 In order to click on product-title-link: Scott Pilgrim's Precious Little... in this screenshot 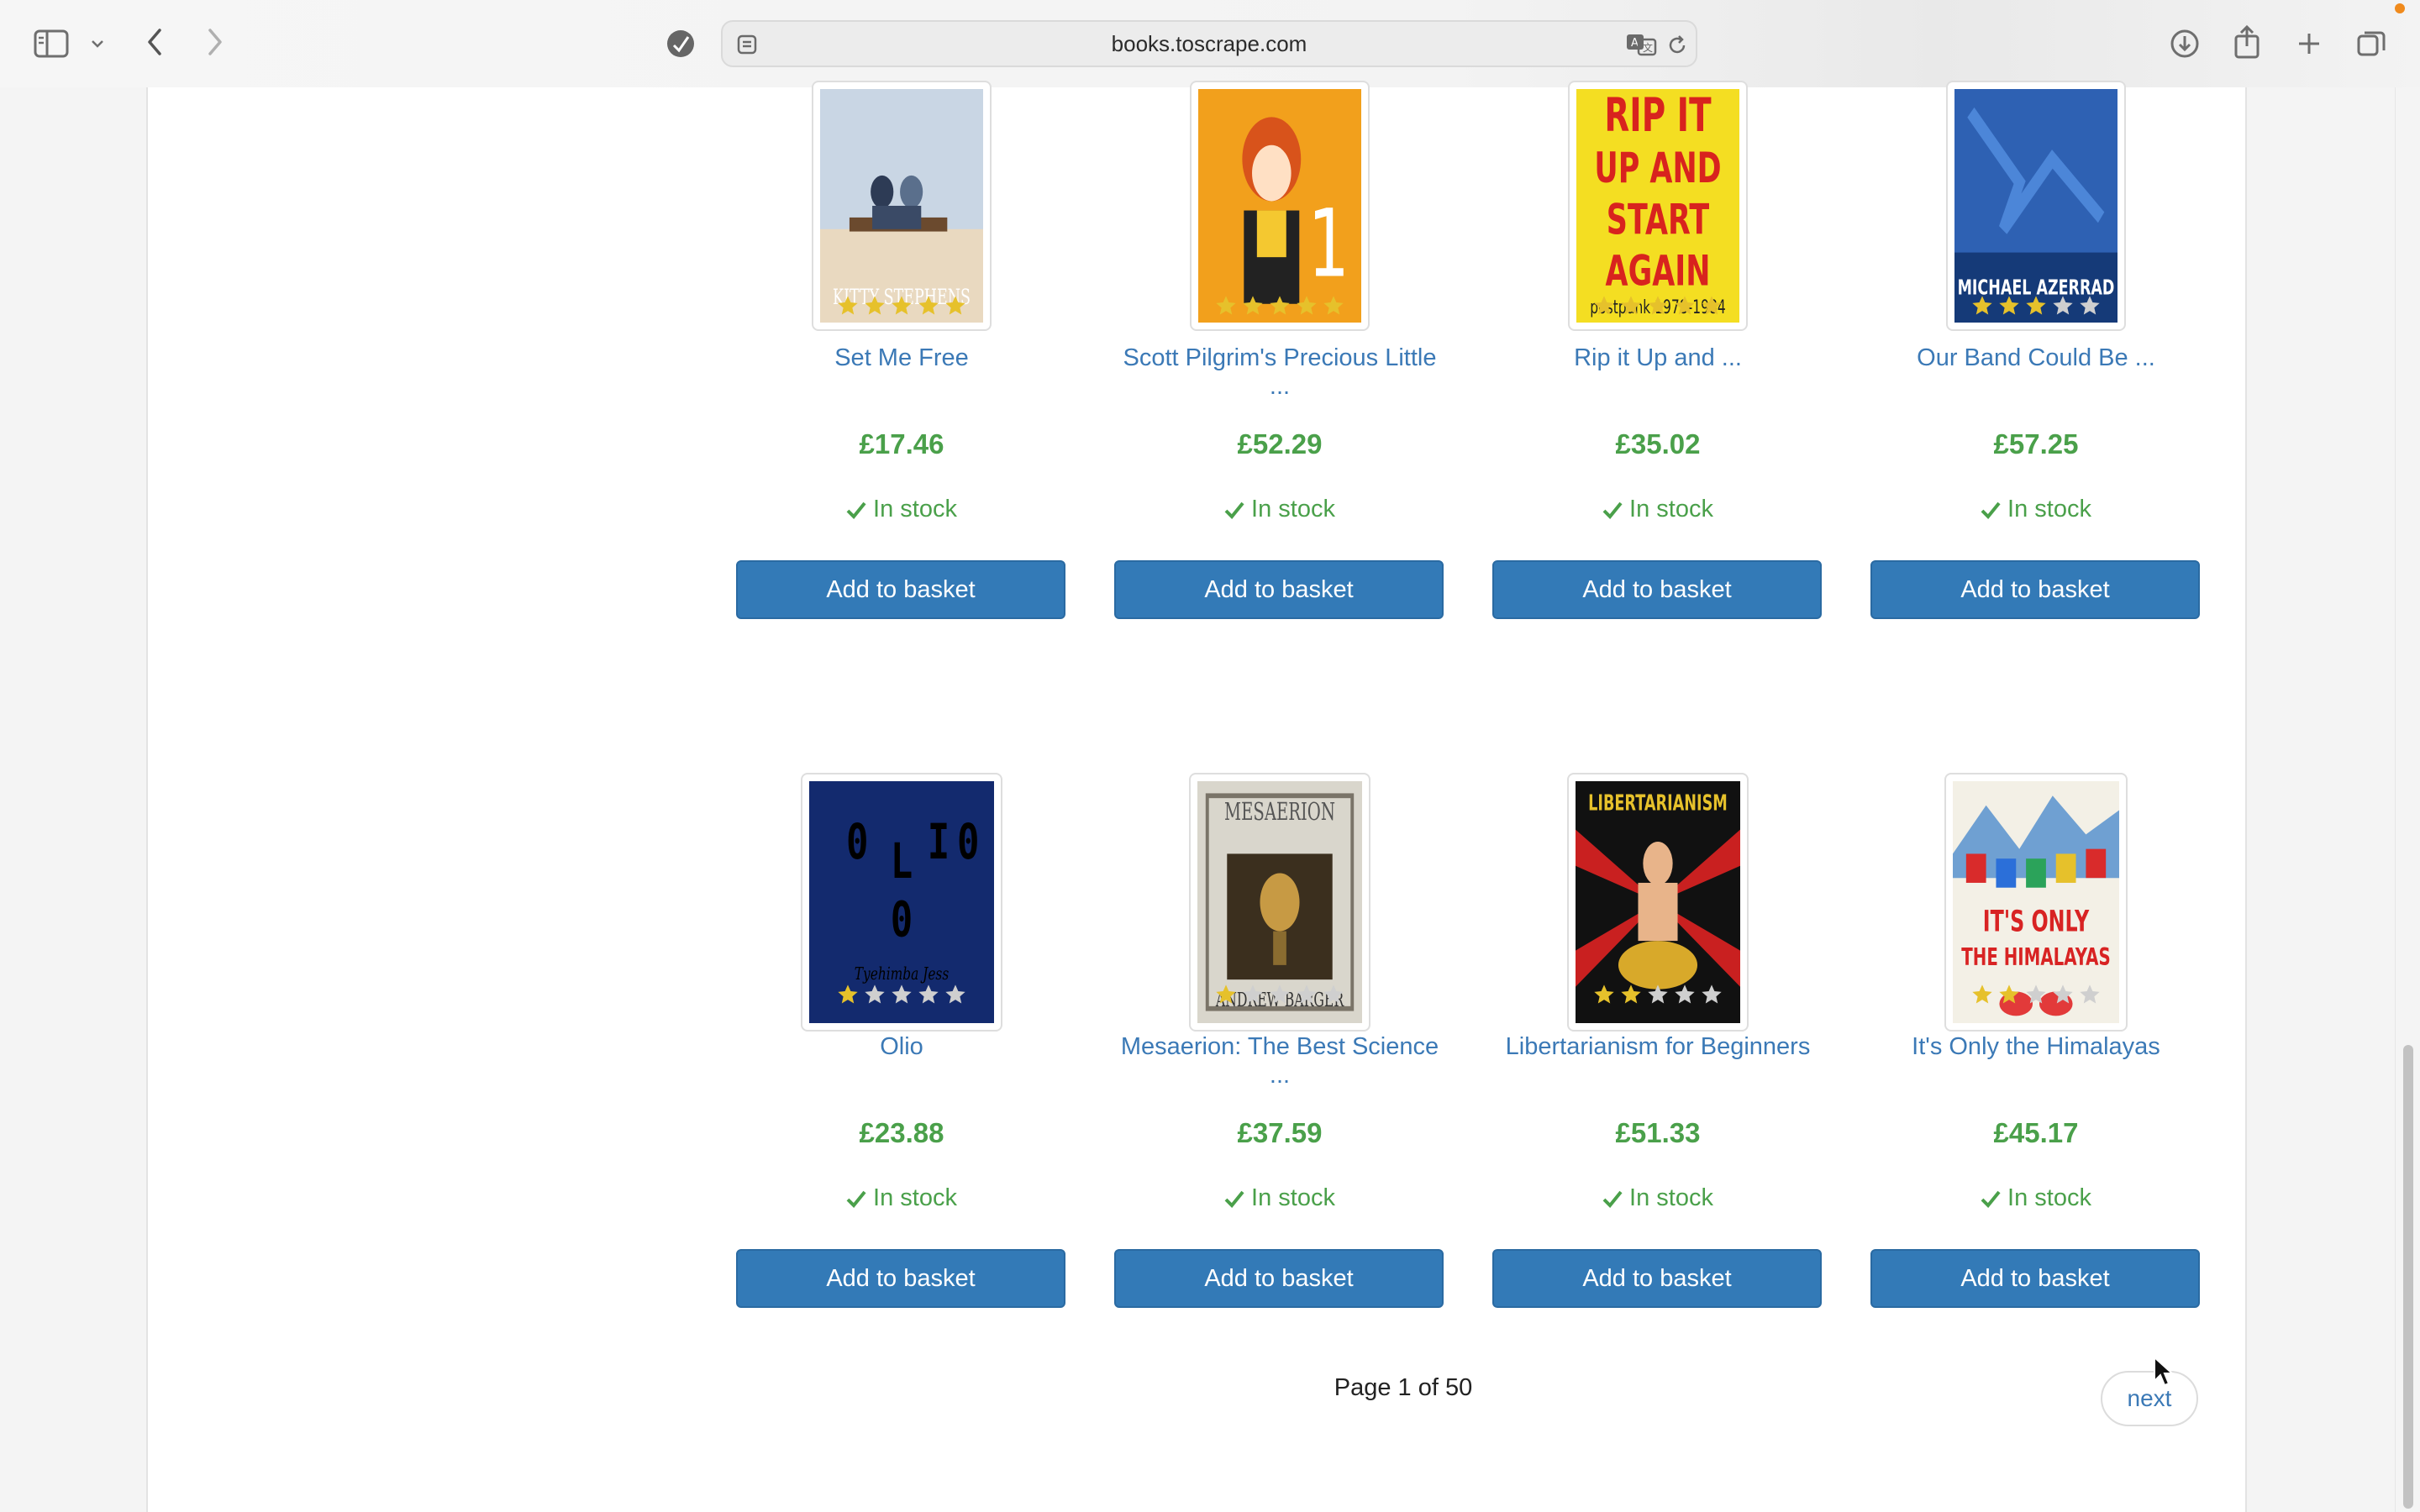, I will do `click(1279, 370)`.